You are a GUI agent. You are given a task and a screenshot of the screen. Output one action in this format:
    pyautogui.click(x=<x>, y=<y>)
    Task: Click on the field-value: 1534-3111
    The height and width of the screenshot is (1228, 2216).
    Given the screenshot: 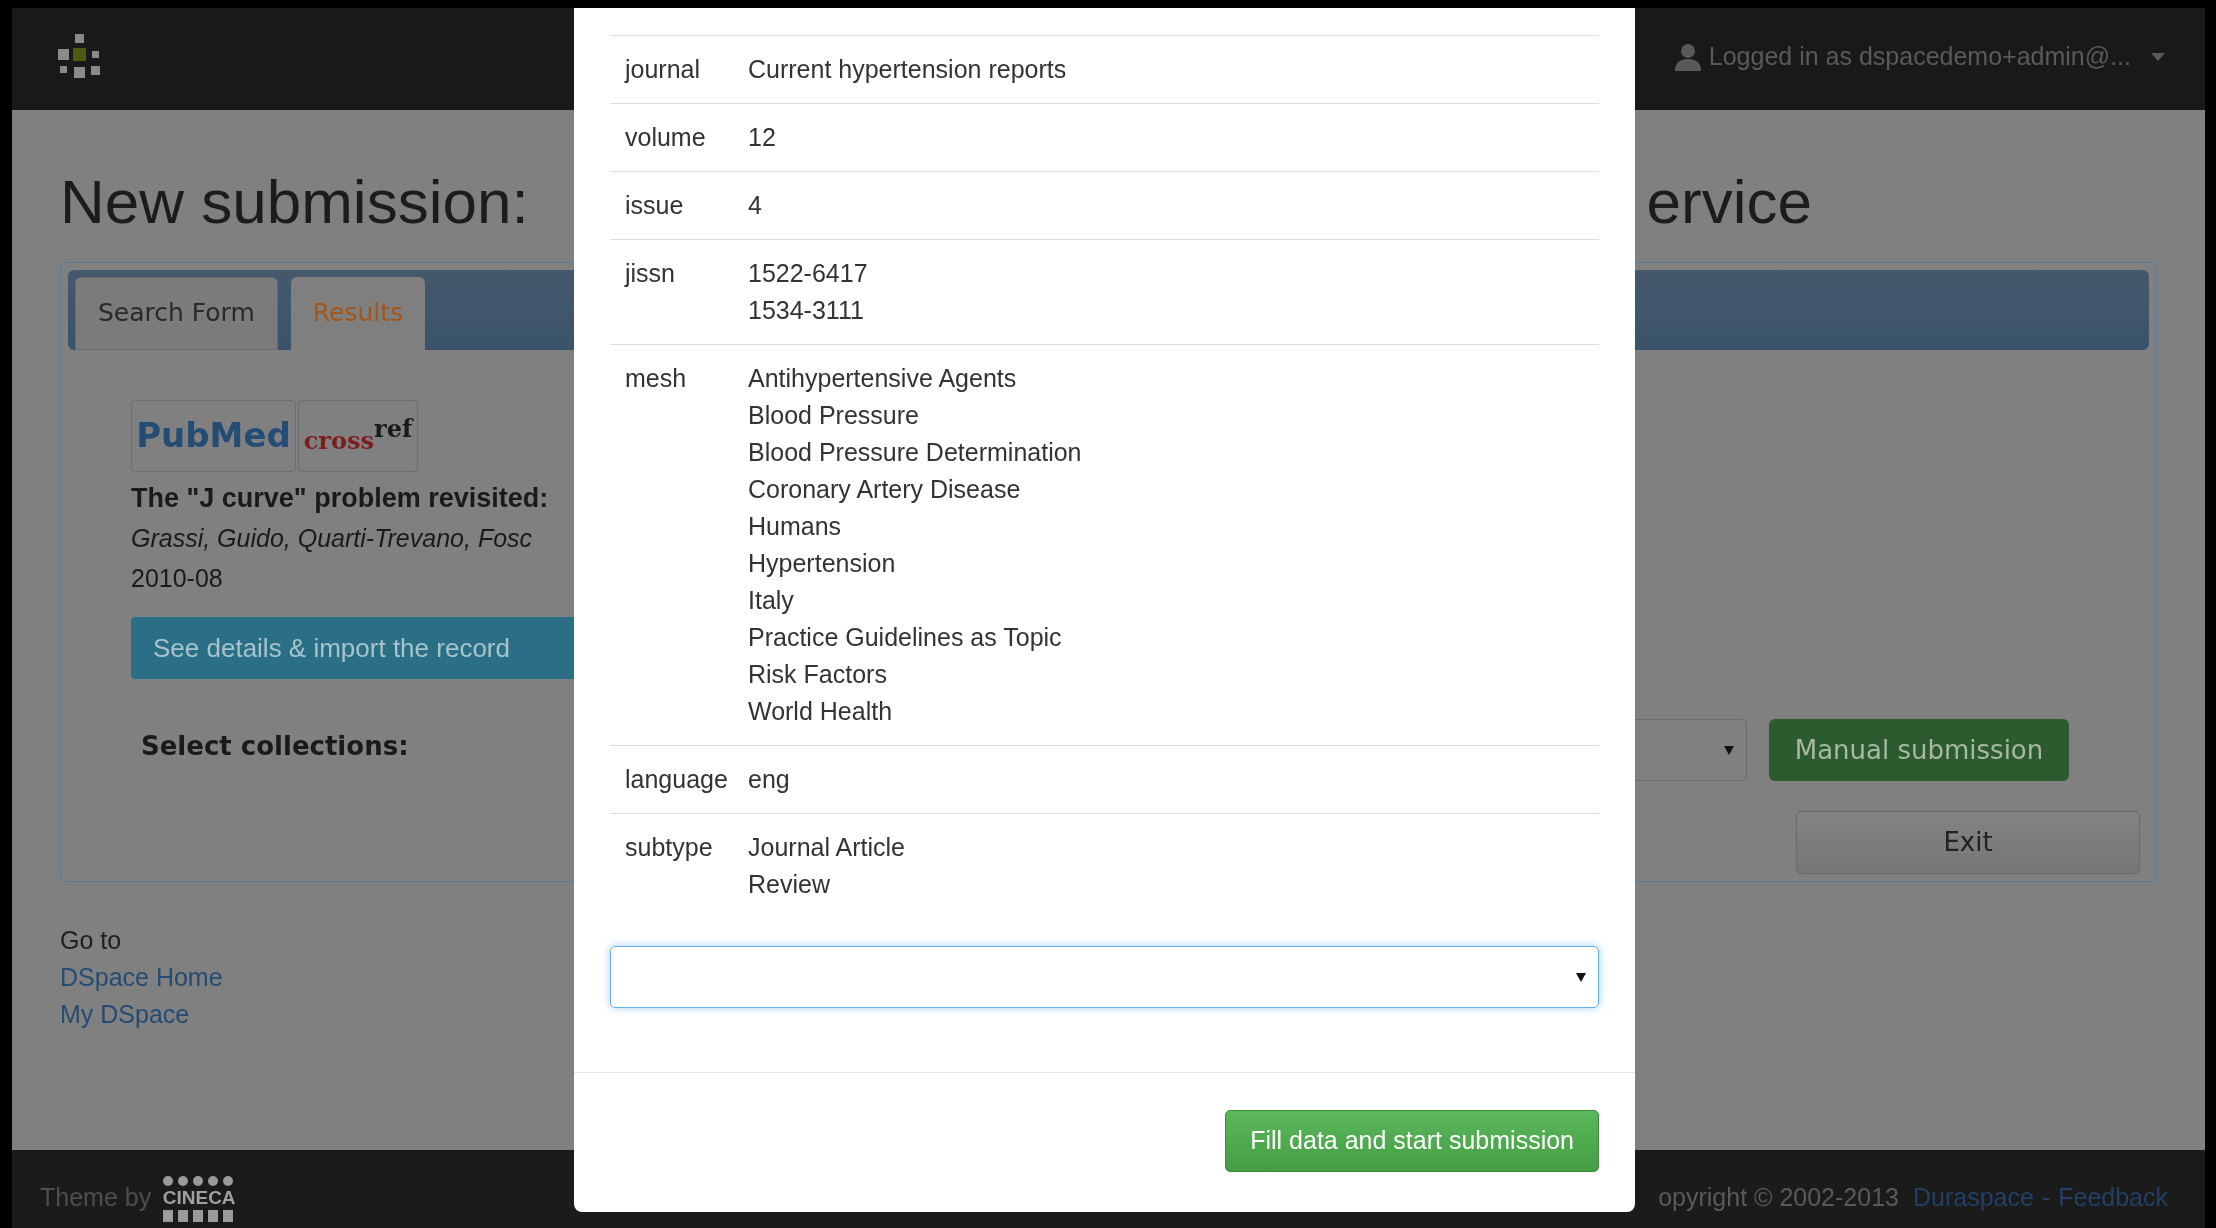 What is the action you would take?
    pyautogui.click(x=806, y=310)
    